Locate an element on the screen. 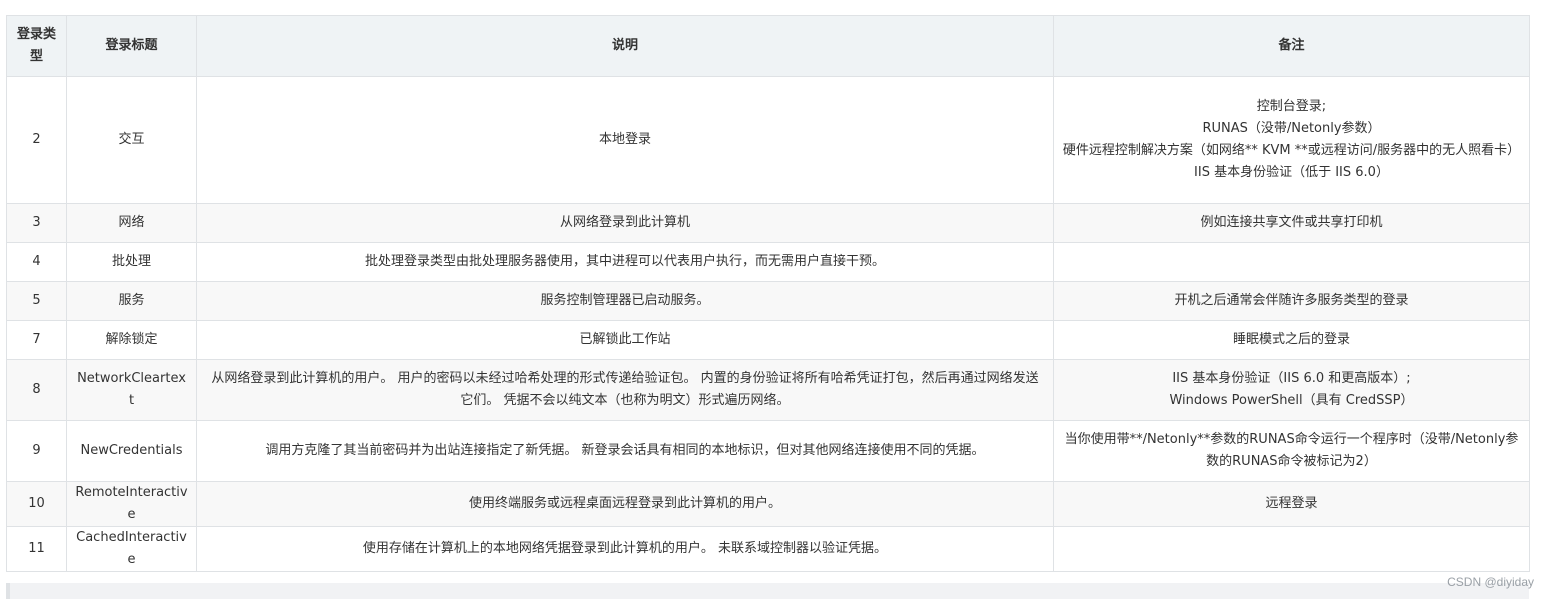 The height and width of the screenshot is (599, 1550). cell-description: 批处理登录类型由批处理服务器使用，其中进程可以代表用户执行，而无需用户直接干预。 is located at coordinates (625, 262).